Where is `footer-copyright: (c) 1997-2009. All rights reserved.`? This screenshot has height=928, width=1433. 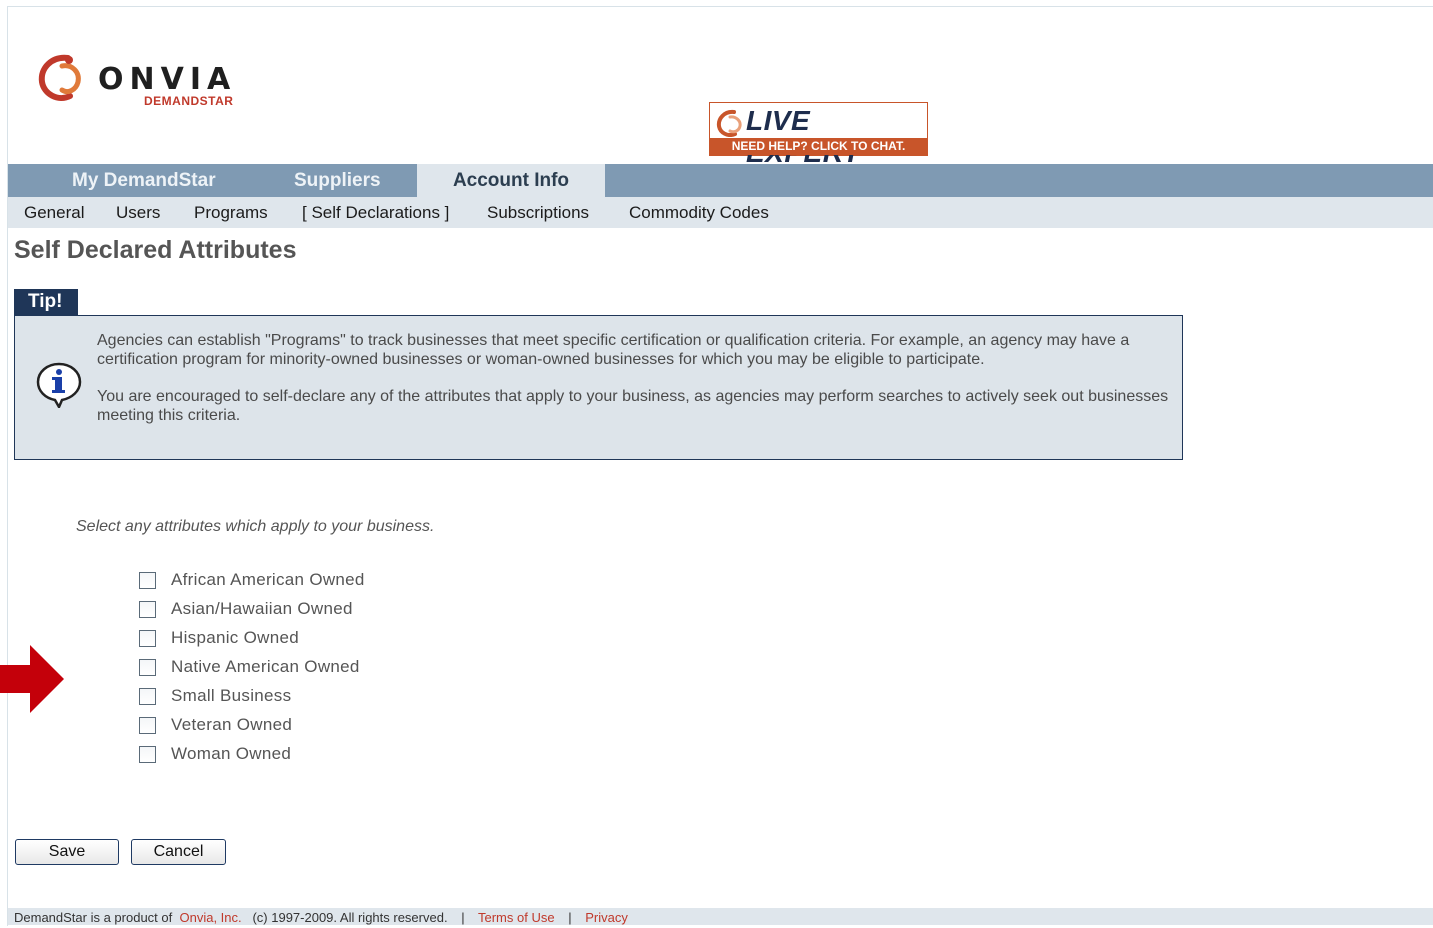
footer-copyright: (c) 1997-2009. All rights reserved. is located at coordinates (350, 917).